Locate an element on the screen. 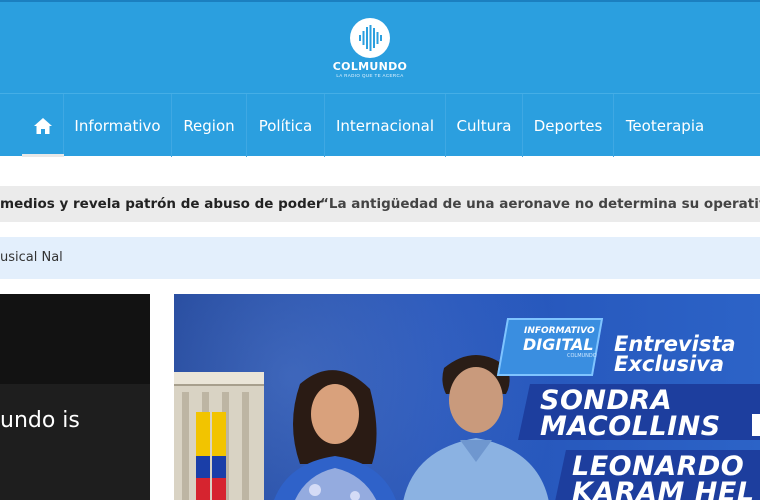  headline-line2: Exclusiva is located at coordinates (669, 364).